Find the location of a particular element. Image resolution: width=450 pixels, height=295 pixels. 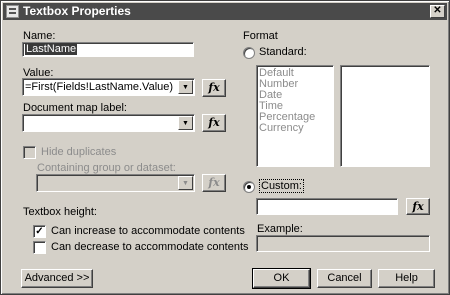

standard-format-detail-list is located at coordinates (385, 116).